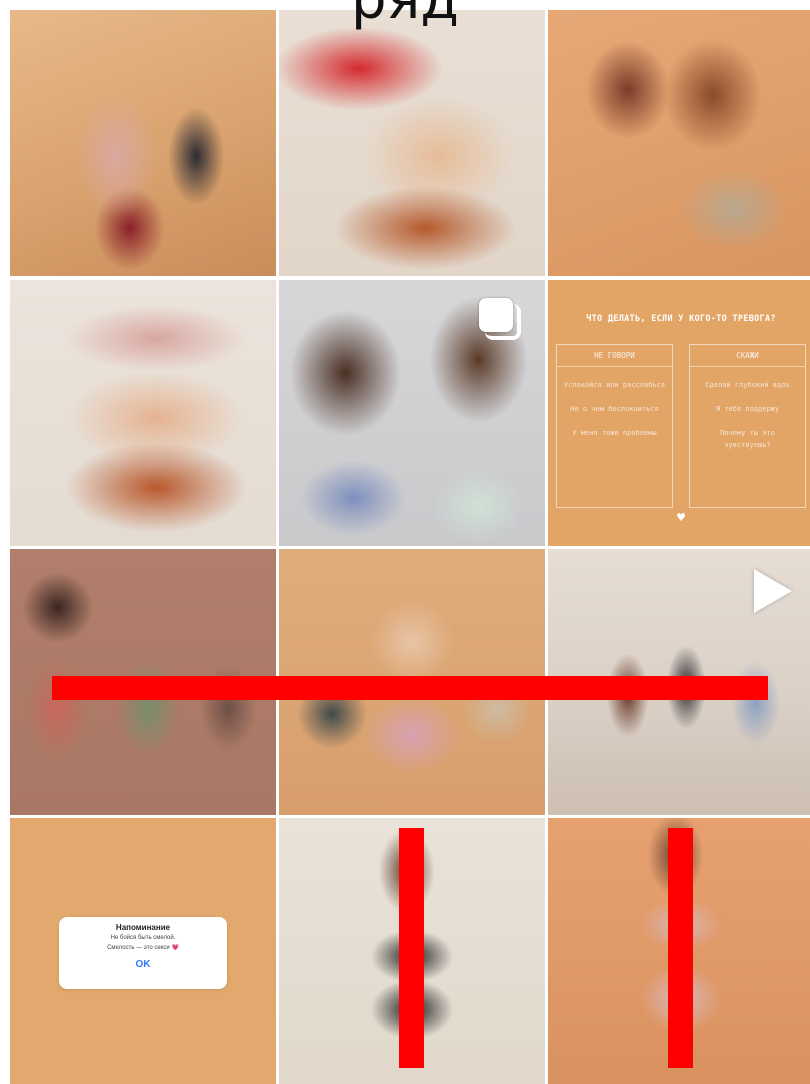 This screenshot has width=810, height=1084. What do you see at coordinates (410, 688) in the screenshot?
I see `red-horizontal-strike` at bounding box center [410, 688].